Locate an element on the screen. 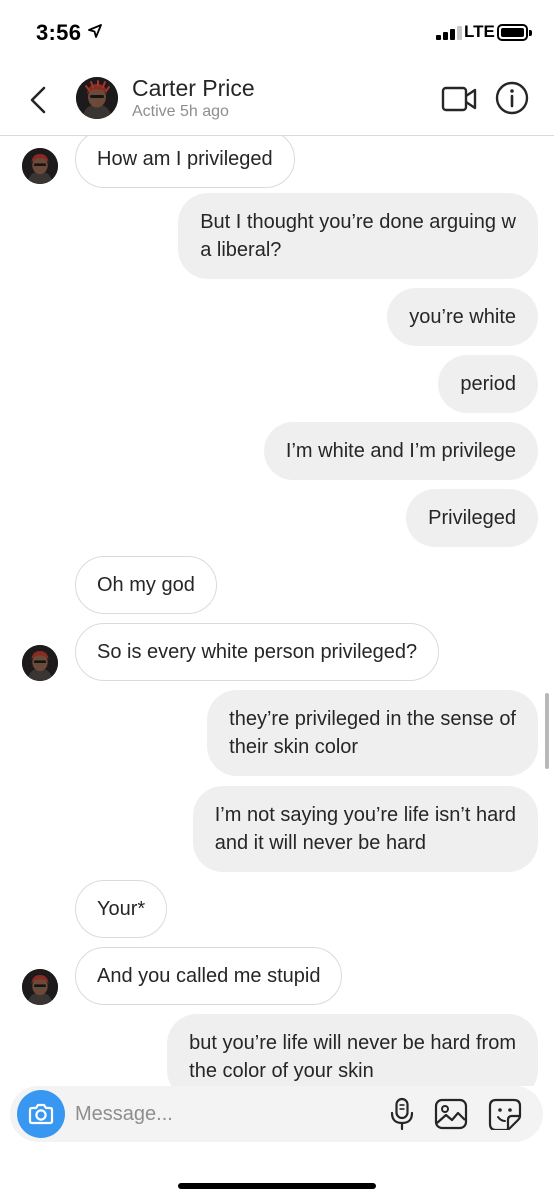  message-line: and it will never be hard is located at coordinates (320, 843).